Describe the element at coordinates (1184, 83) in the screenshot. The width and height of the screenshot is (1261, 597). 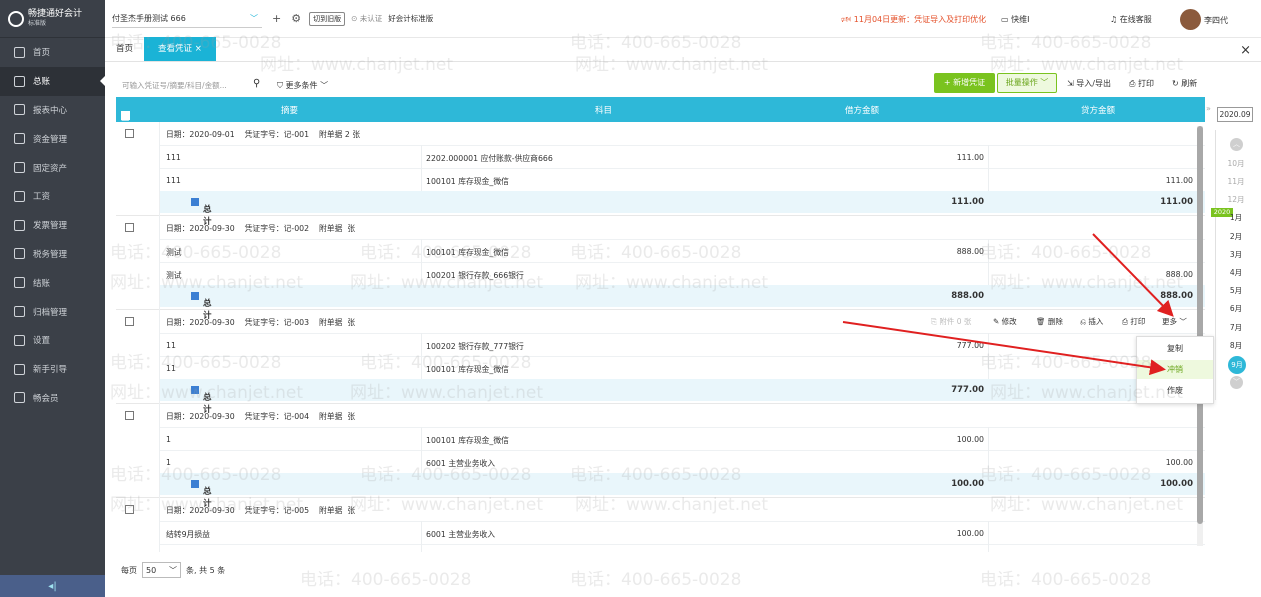
I see `refresh-button: ↻ 刷新` at that location.